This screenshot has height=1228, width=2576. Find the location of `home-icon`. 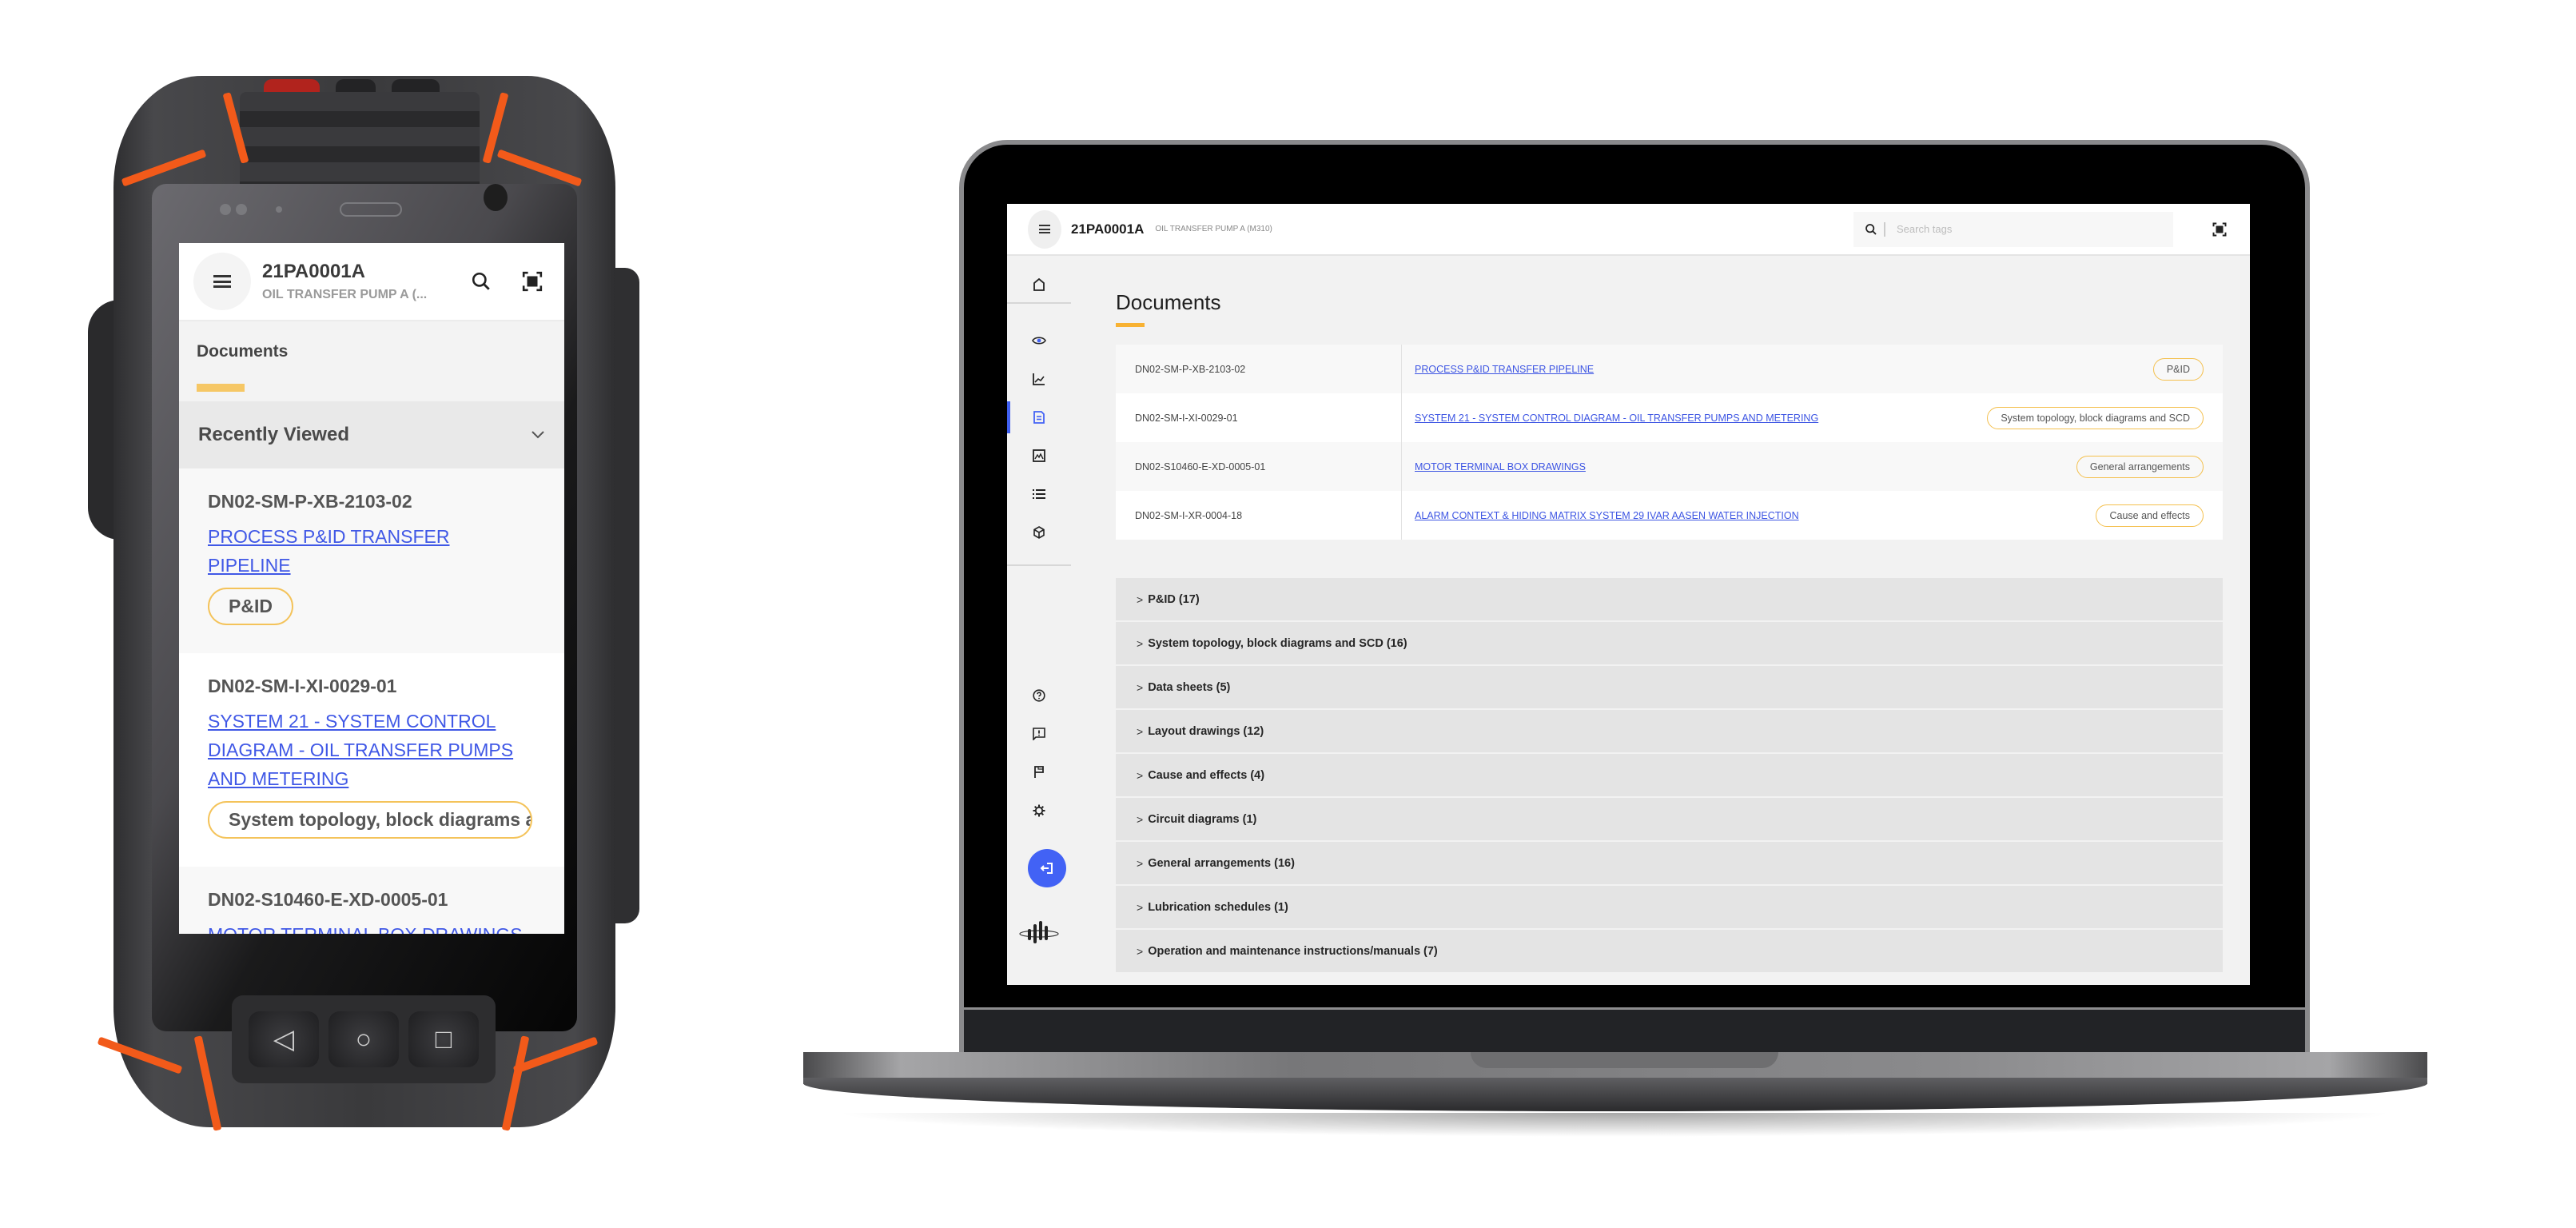

home-icon is located at coordinates (1039, 284).